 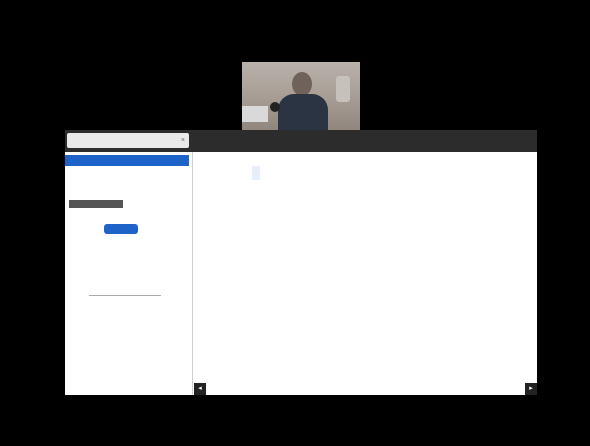 What do you see at coordinates (303, 113) in the screenshot?
I see `presenter-body` at bounding box center [303, 113].